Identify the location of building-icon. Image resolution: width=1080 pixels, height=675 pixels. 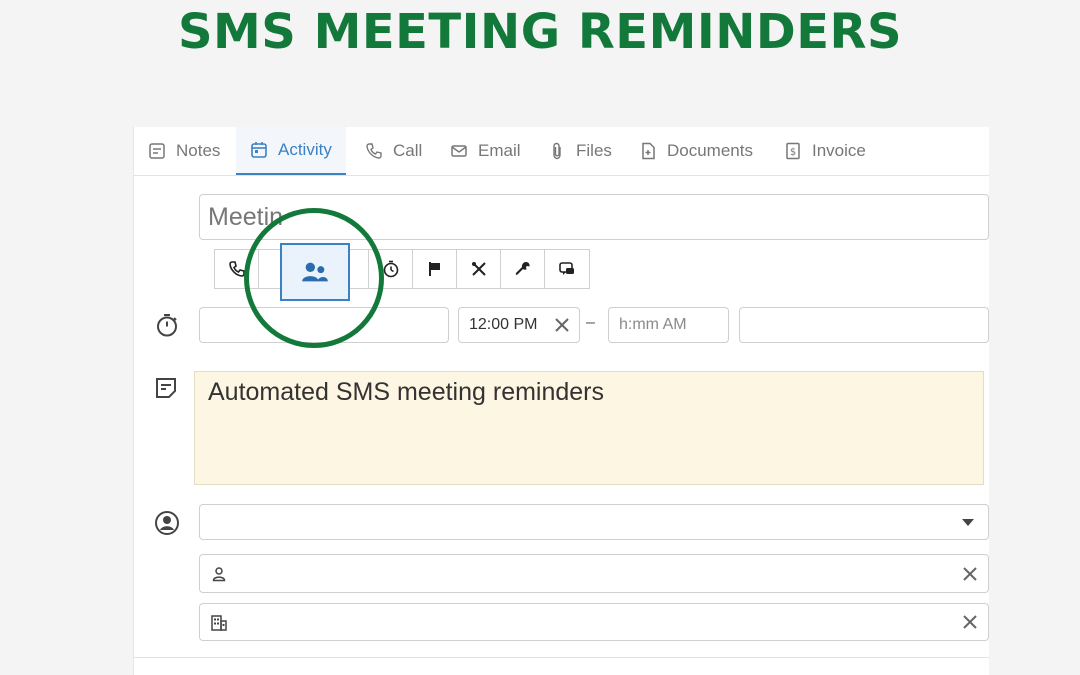
(219, 623).